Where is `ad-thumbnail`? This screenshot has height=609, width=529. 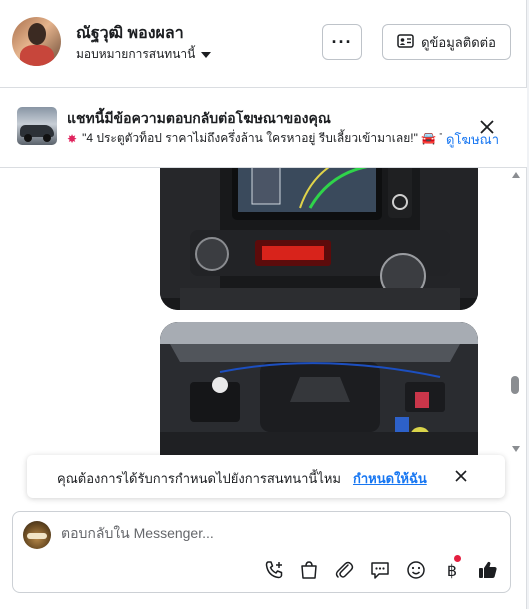
ad-thumbnail is located at coordinates (37, 126).